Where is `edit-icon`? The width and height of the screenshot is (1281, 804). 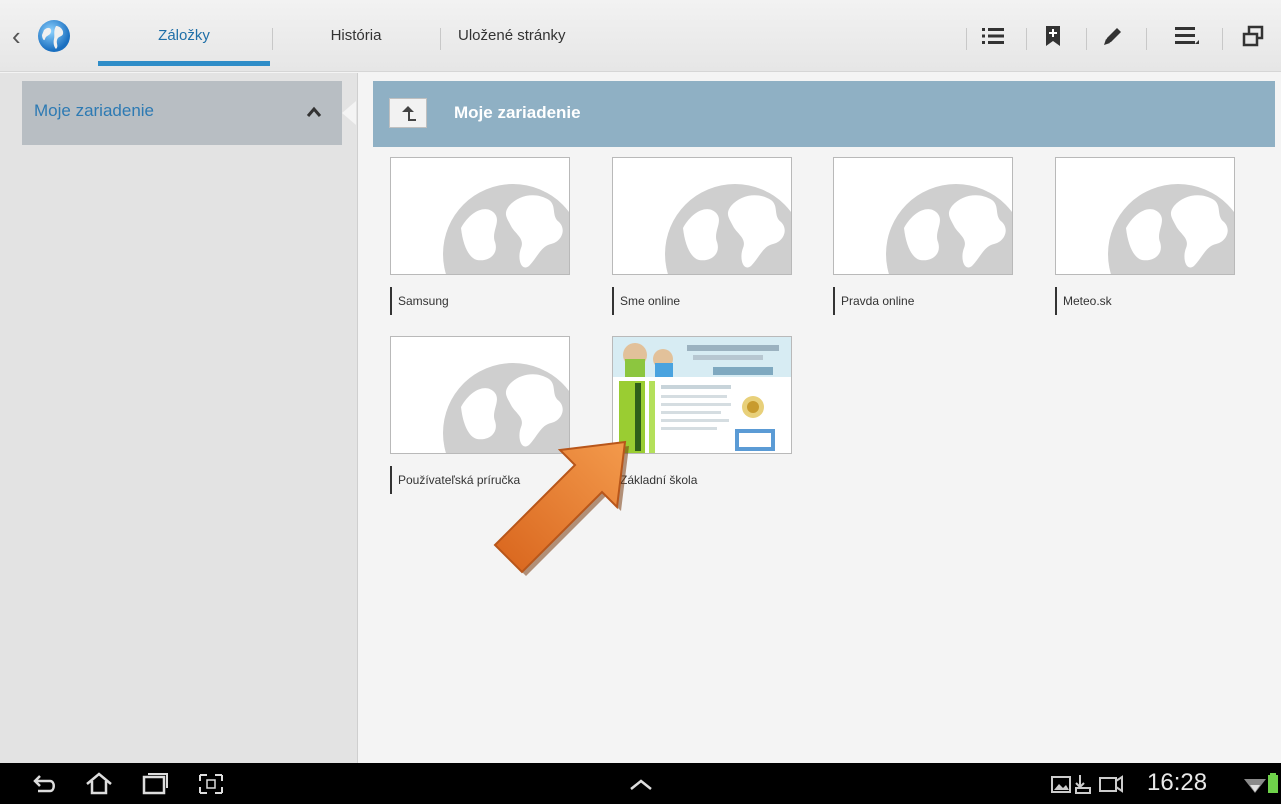
edit-icon is located at coordinates (1113, 36).